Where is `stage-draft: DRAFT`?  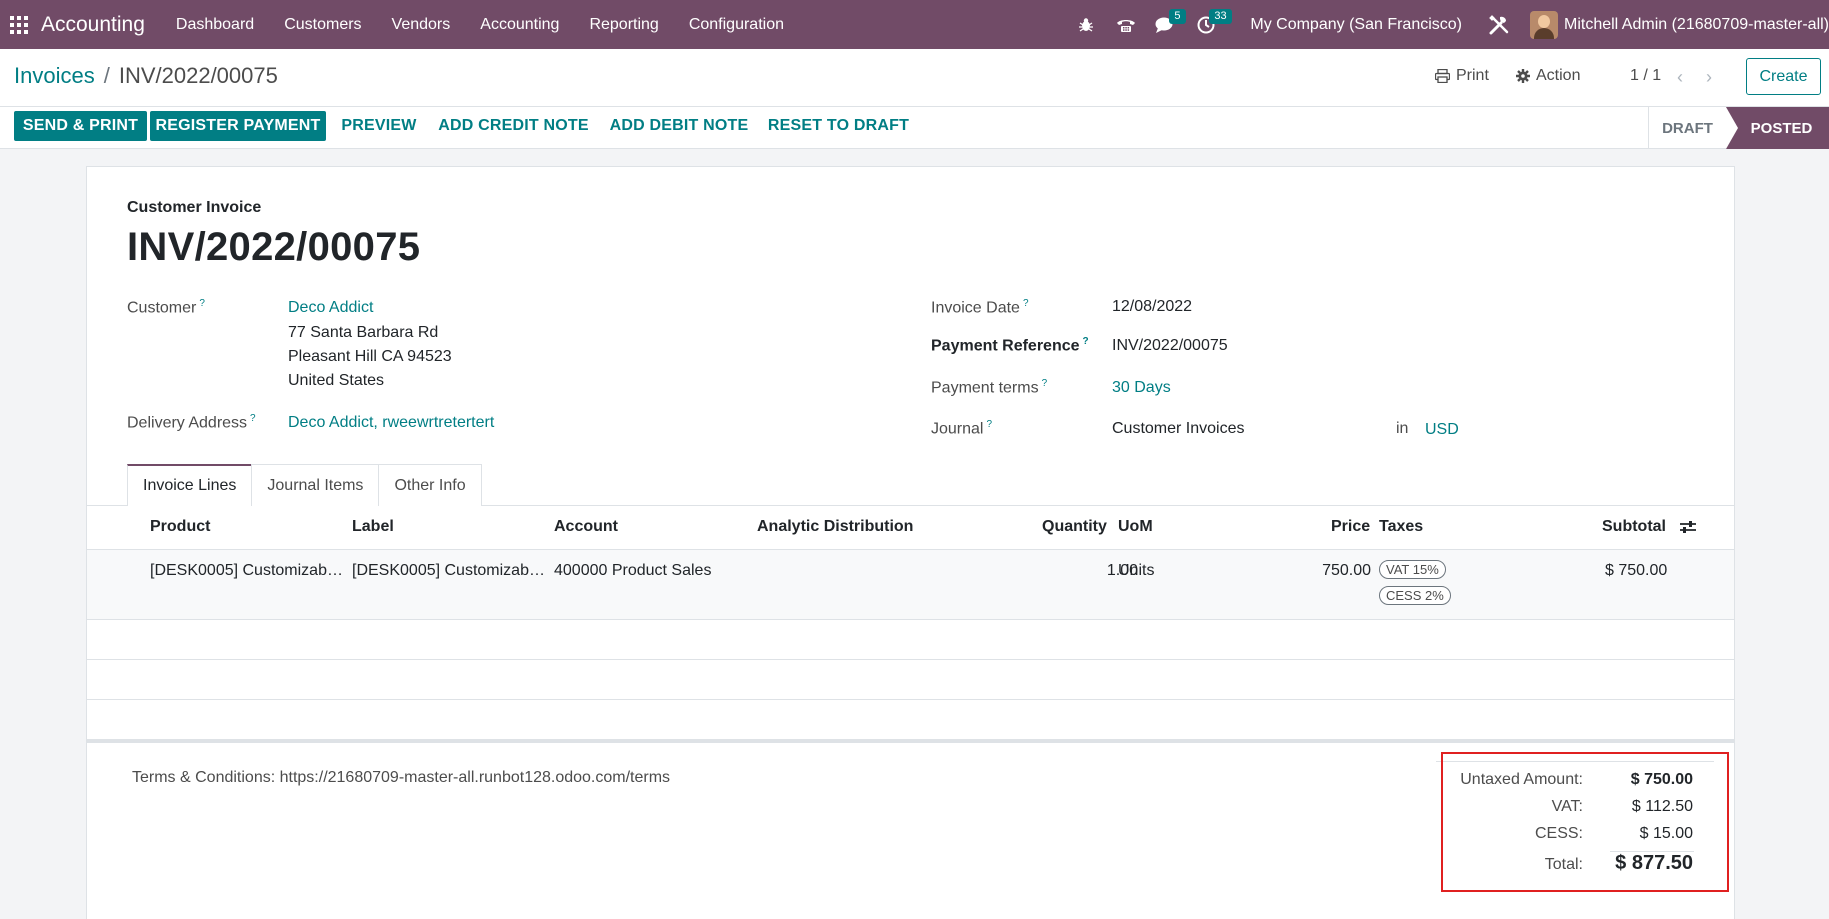
stage-draft: DRAFT is located at coordinates (1687, 128).